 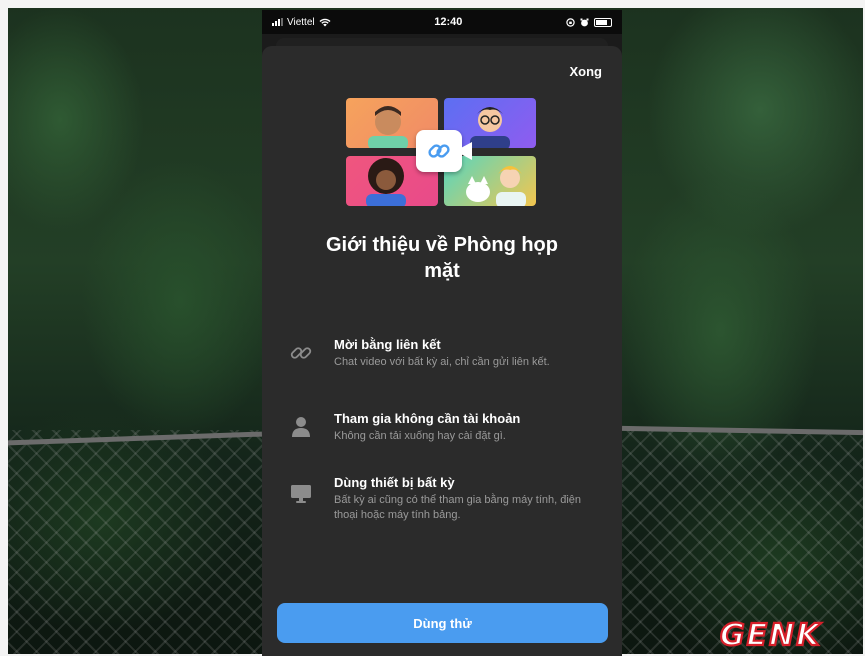 What do you see at coordinates (442, 258) in the screenshot?
I see `sheet-title: Giới thiệu về Phòng họp mặt` at bounding box center [442, 258].